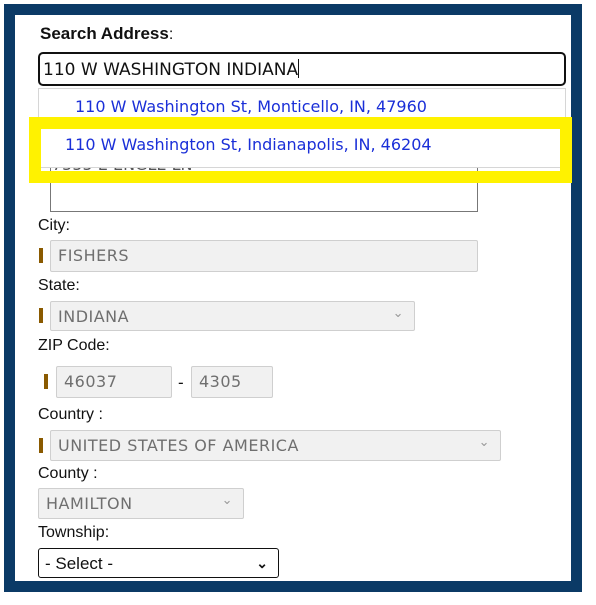 Image resolution: width=596 pixels, height=605 pixels. Describe the element at coordinates (264, 256) in the screenshot. I see `city-field: FISHERS` at that location.